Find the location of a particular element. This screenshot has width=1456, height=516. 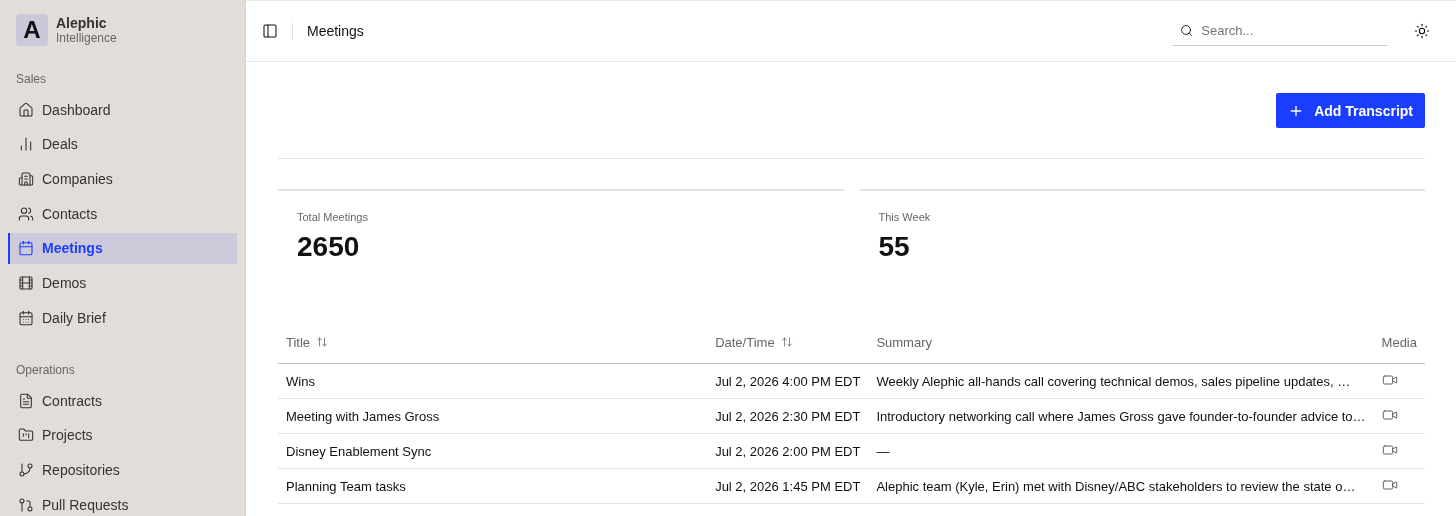

sidebar-item: Daily Brief is located at coordinates (122, 318).